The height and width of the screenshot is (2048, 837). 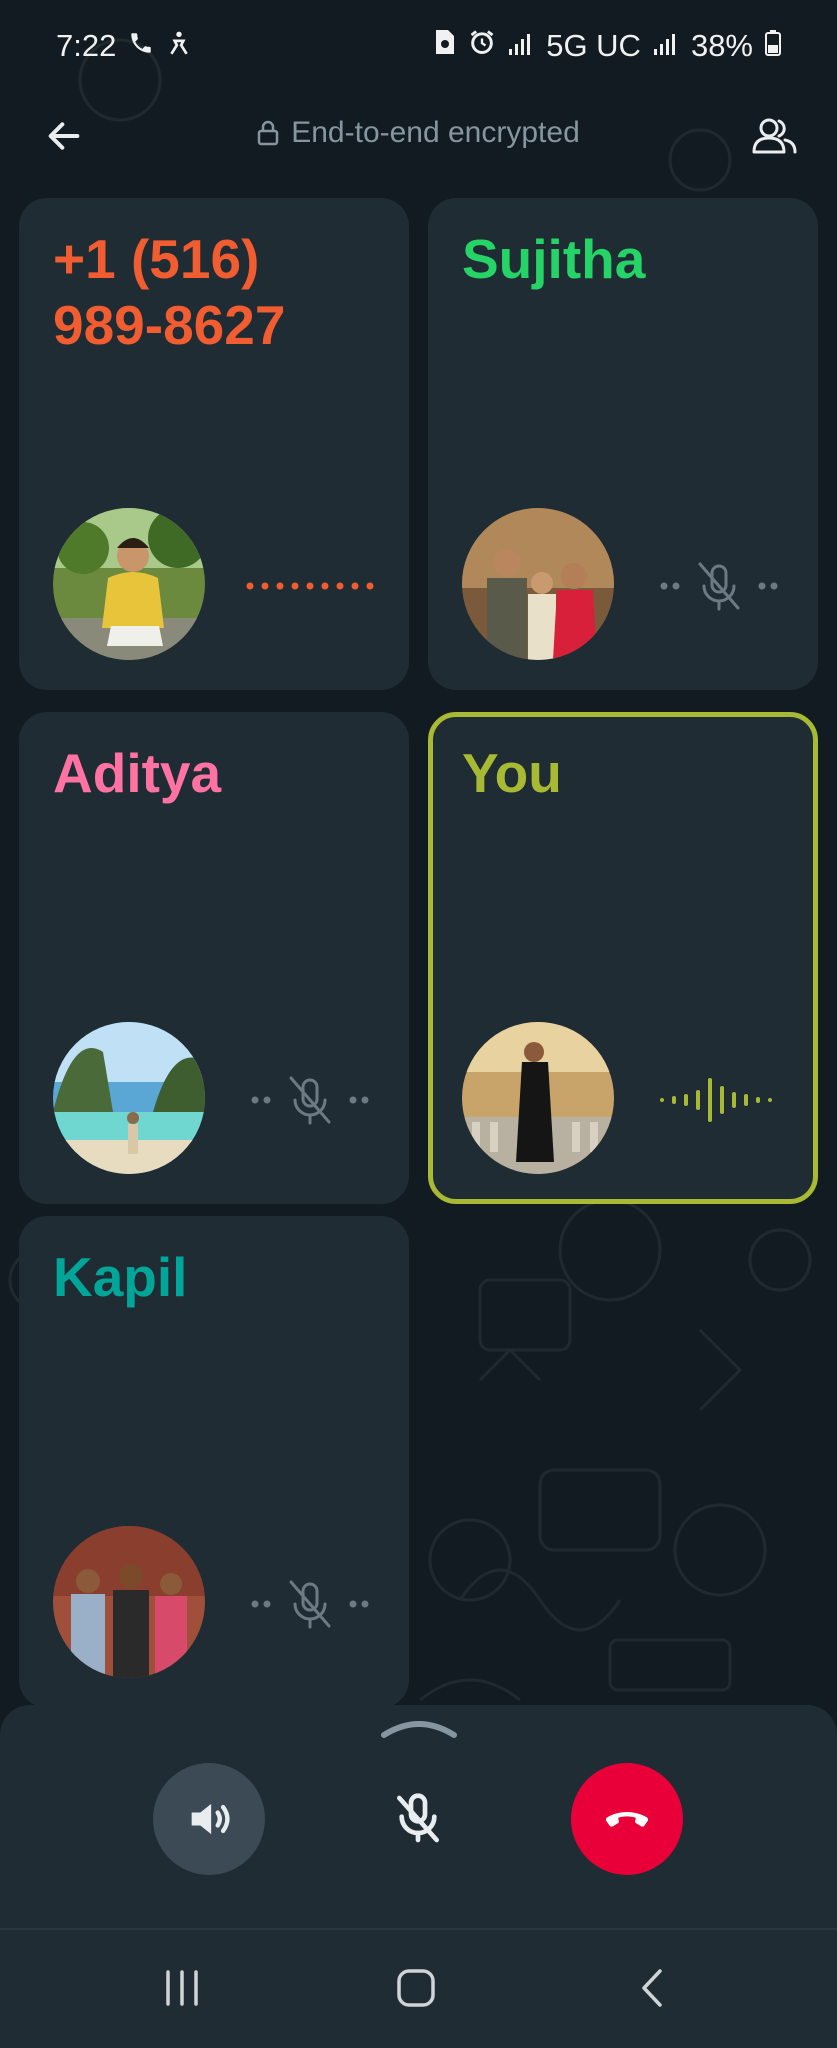 What do you see at coordinates (593, 45) in the screenshot?
I see `network-label: 5G UC` at bounding box center [593, 45].